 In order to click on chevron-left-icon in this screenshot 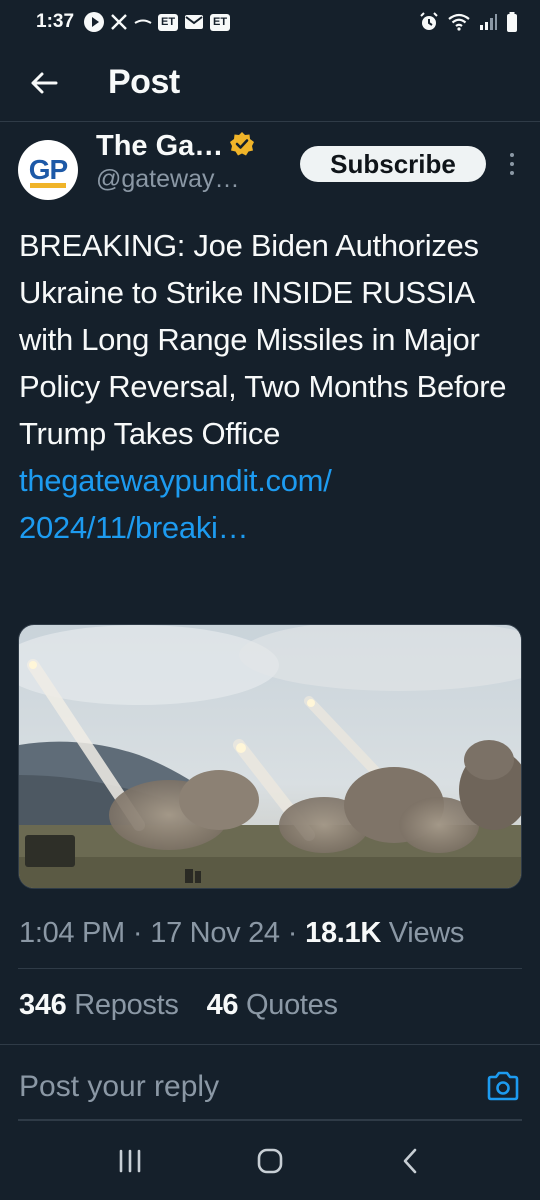, I will do `click(410, 1161)`.